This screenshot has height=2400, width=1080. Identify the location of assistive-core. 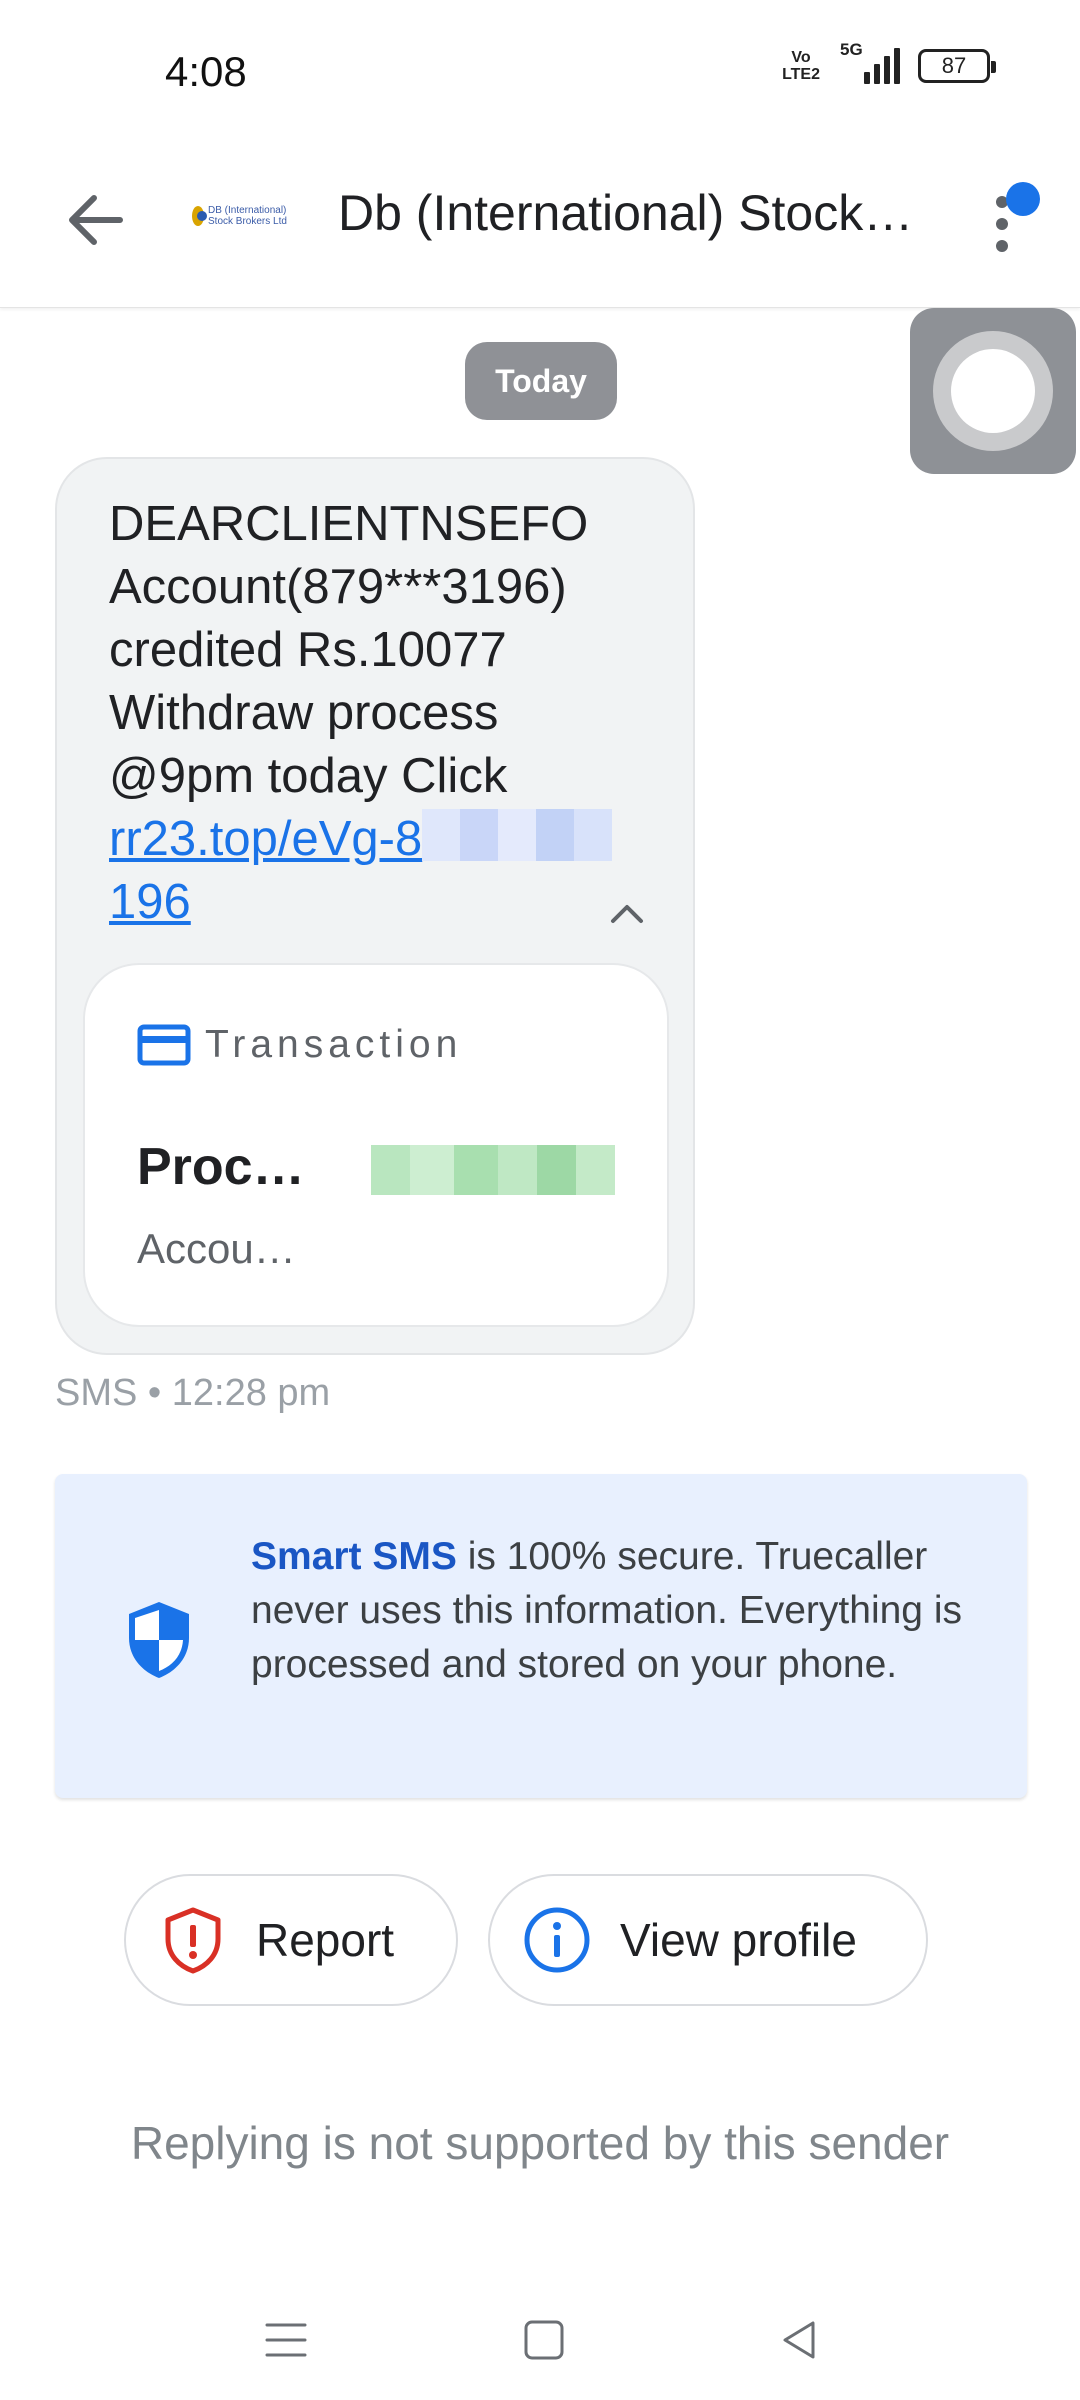
(993, 391).